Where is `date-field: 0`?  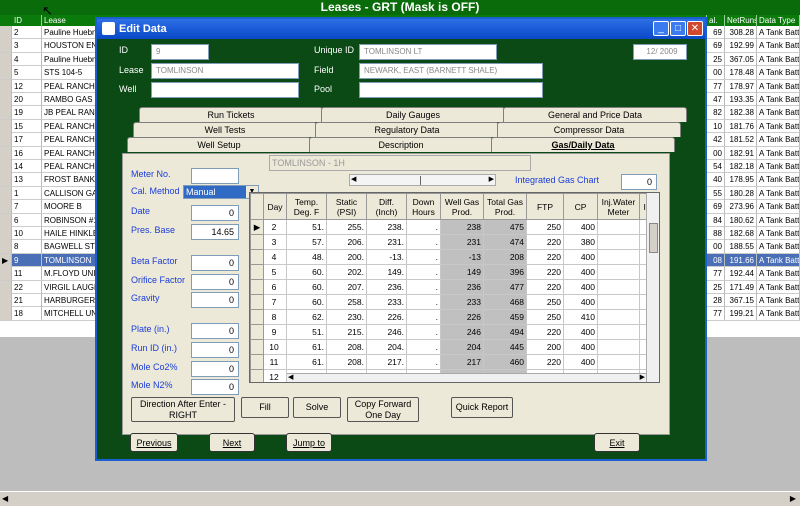
date-field: 0 is located at coordinates (215, 213).